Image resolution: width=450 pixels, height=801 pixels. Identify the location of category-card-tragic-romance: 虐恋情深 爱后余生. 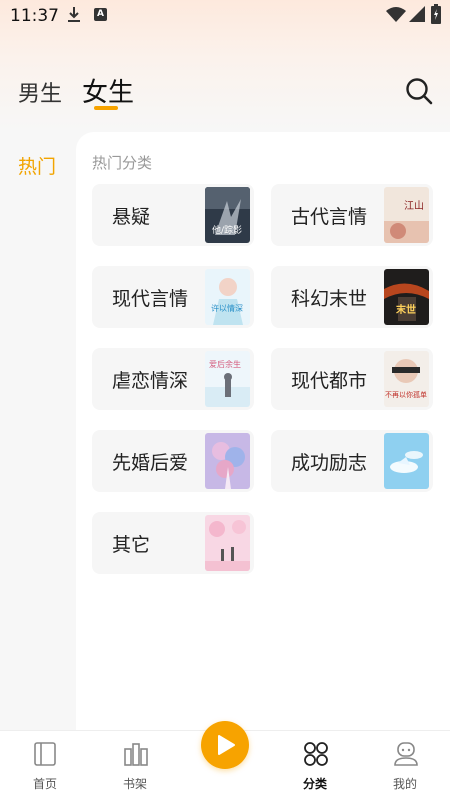
(173, 379).